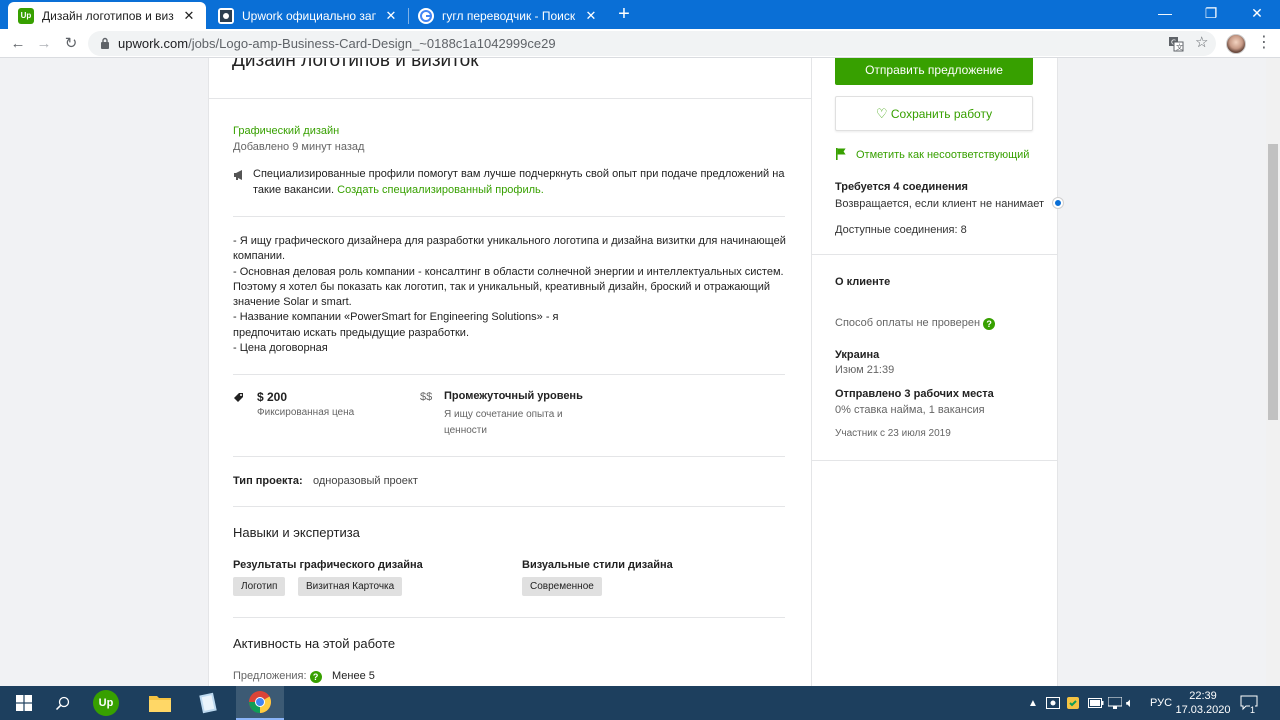  What do you see at coordinates (1179, 47) in the screenshot?
I see `svg-text: 文` at bounding box center [1179, 47].